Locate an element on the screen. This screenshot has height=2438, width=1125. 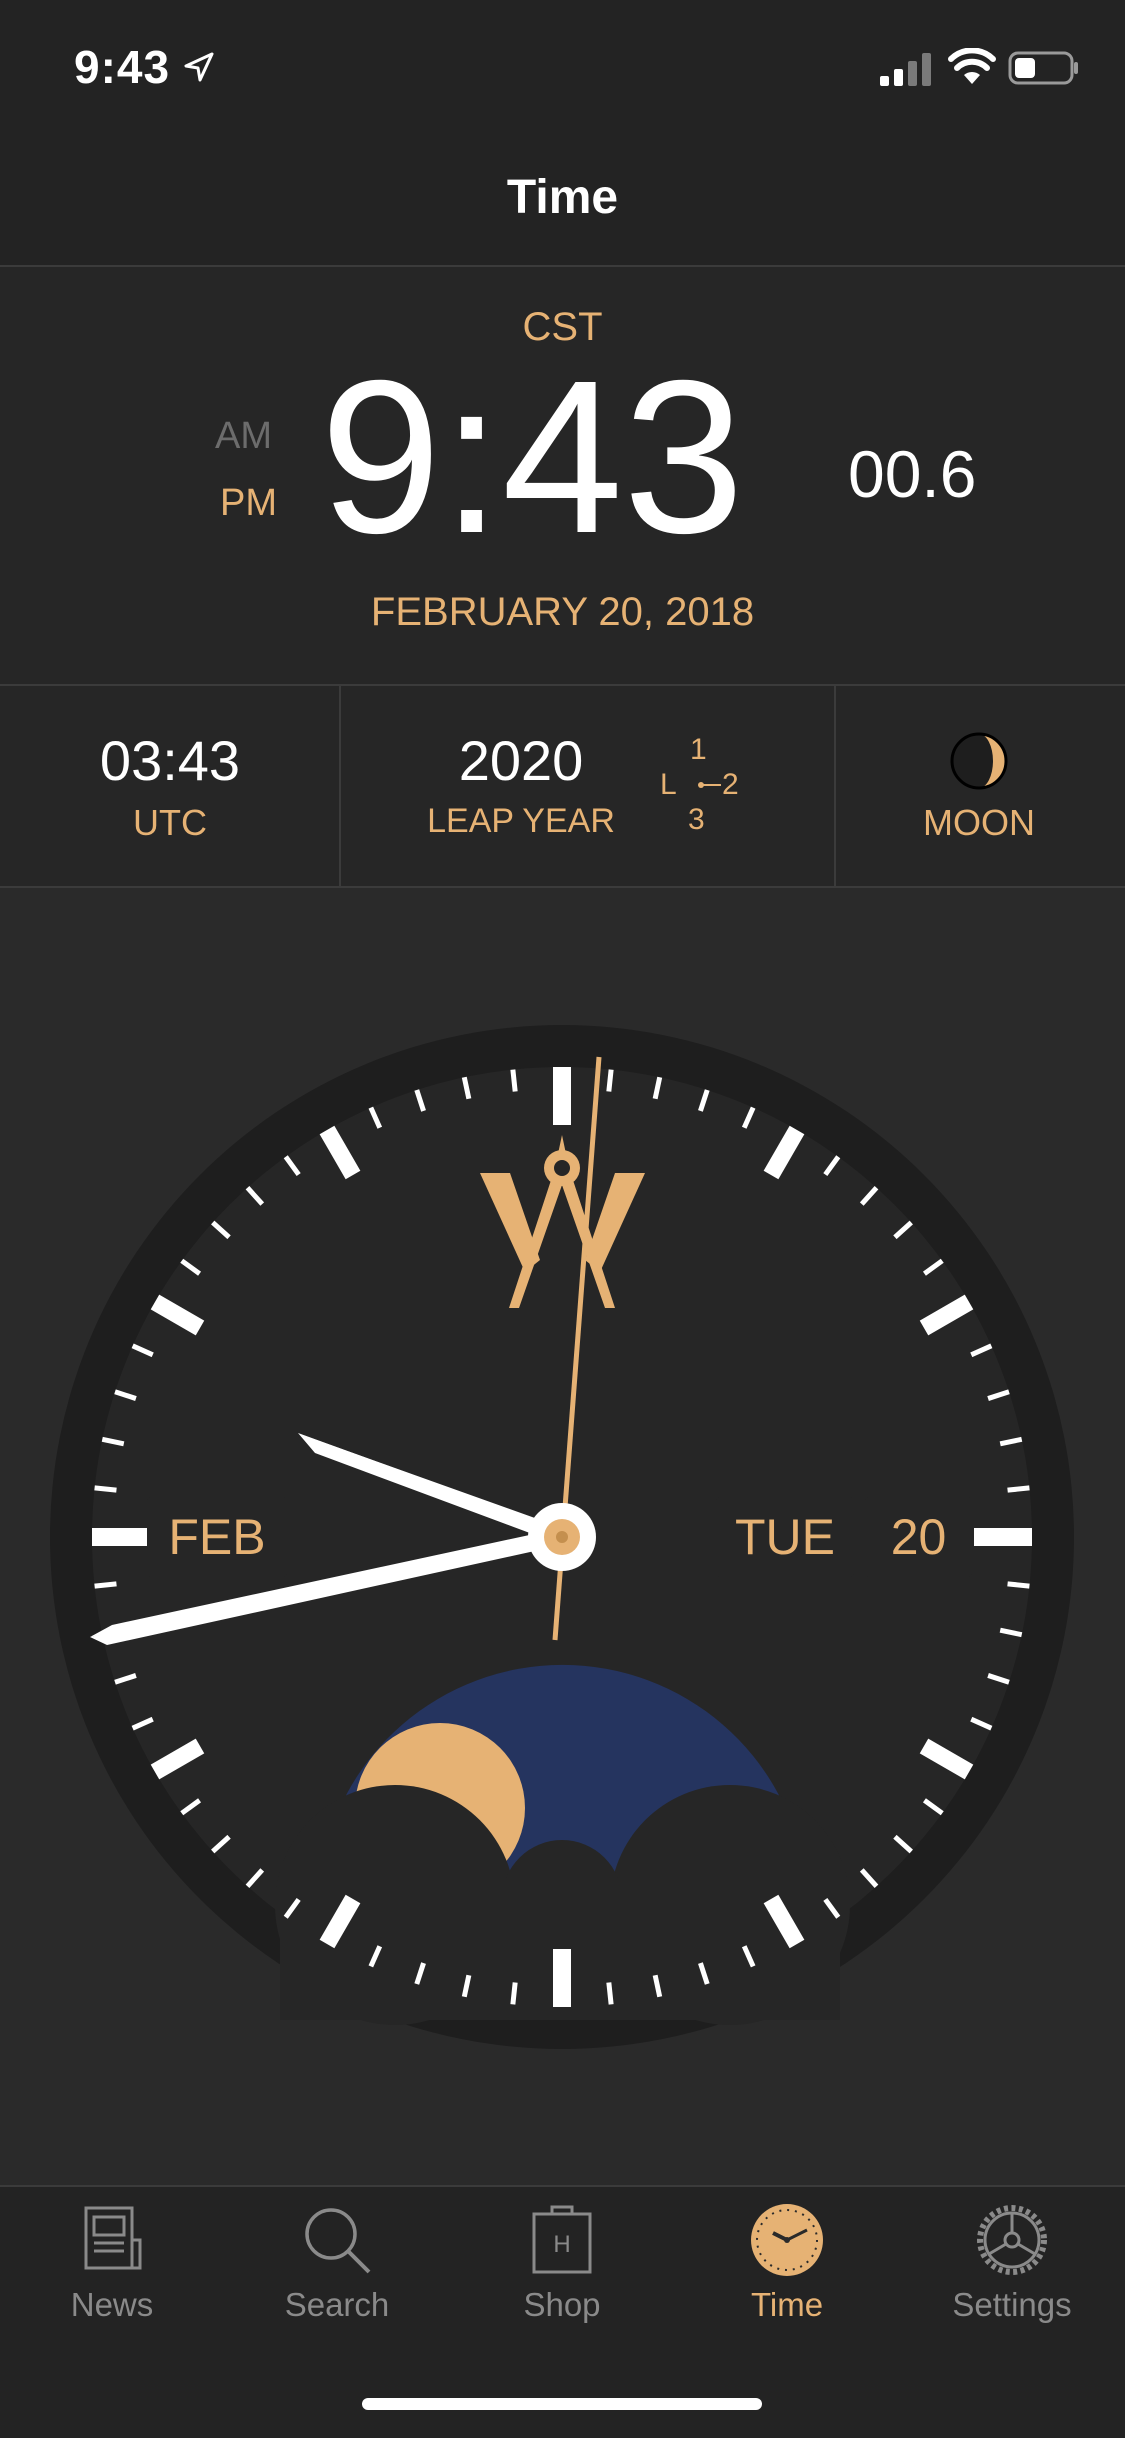
battery-icon is located at coordinates (1043, 68).